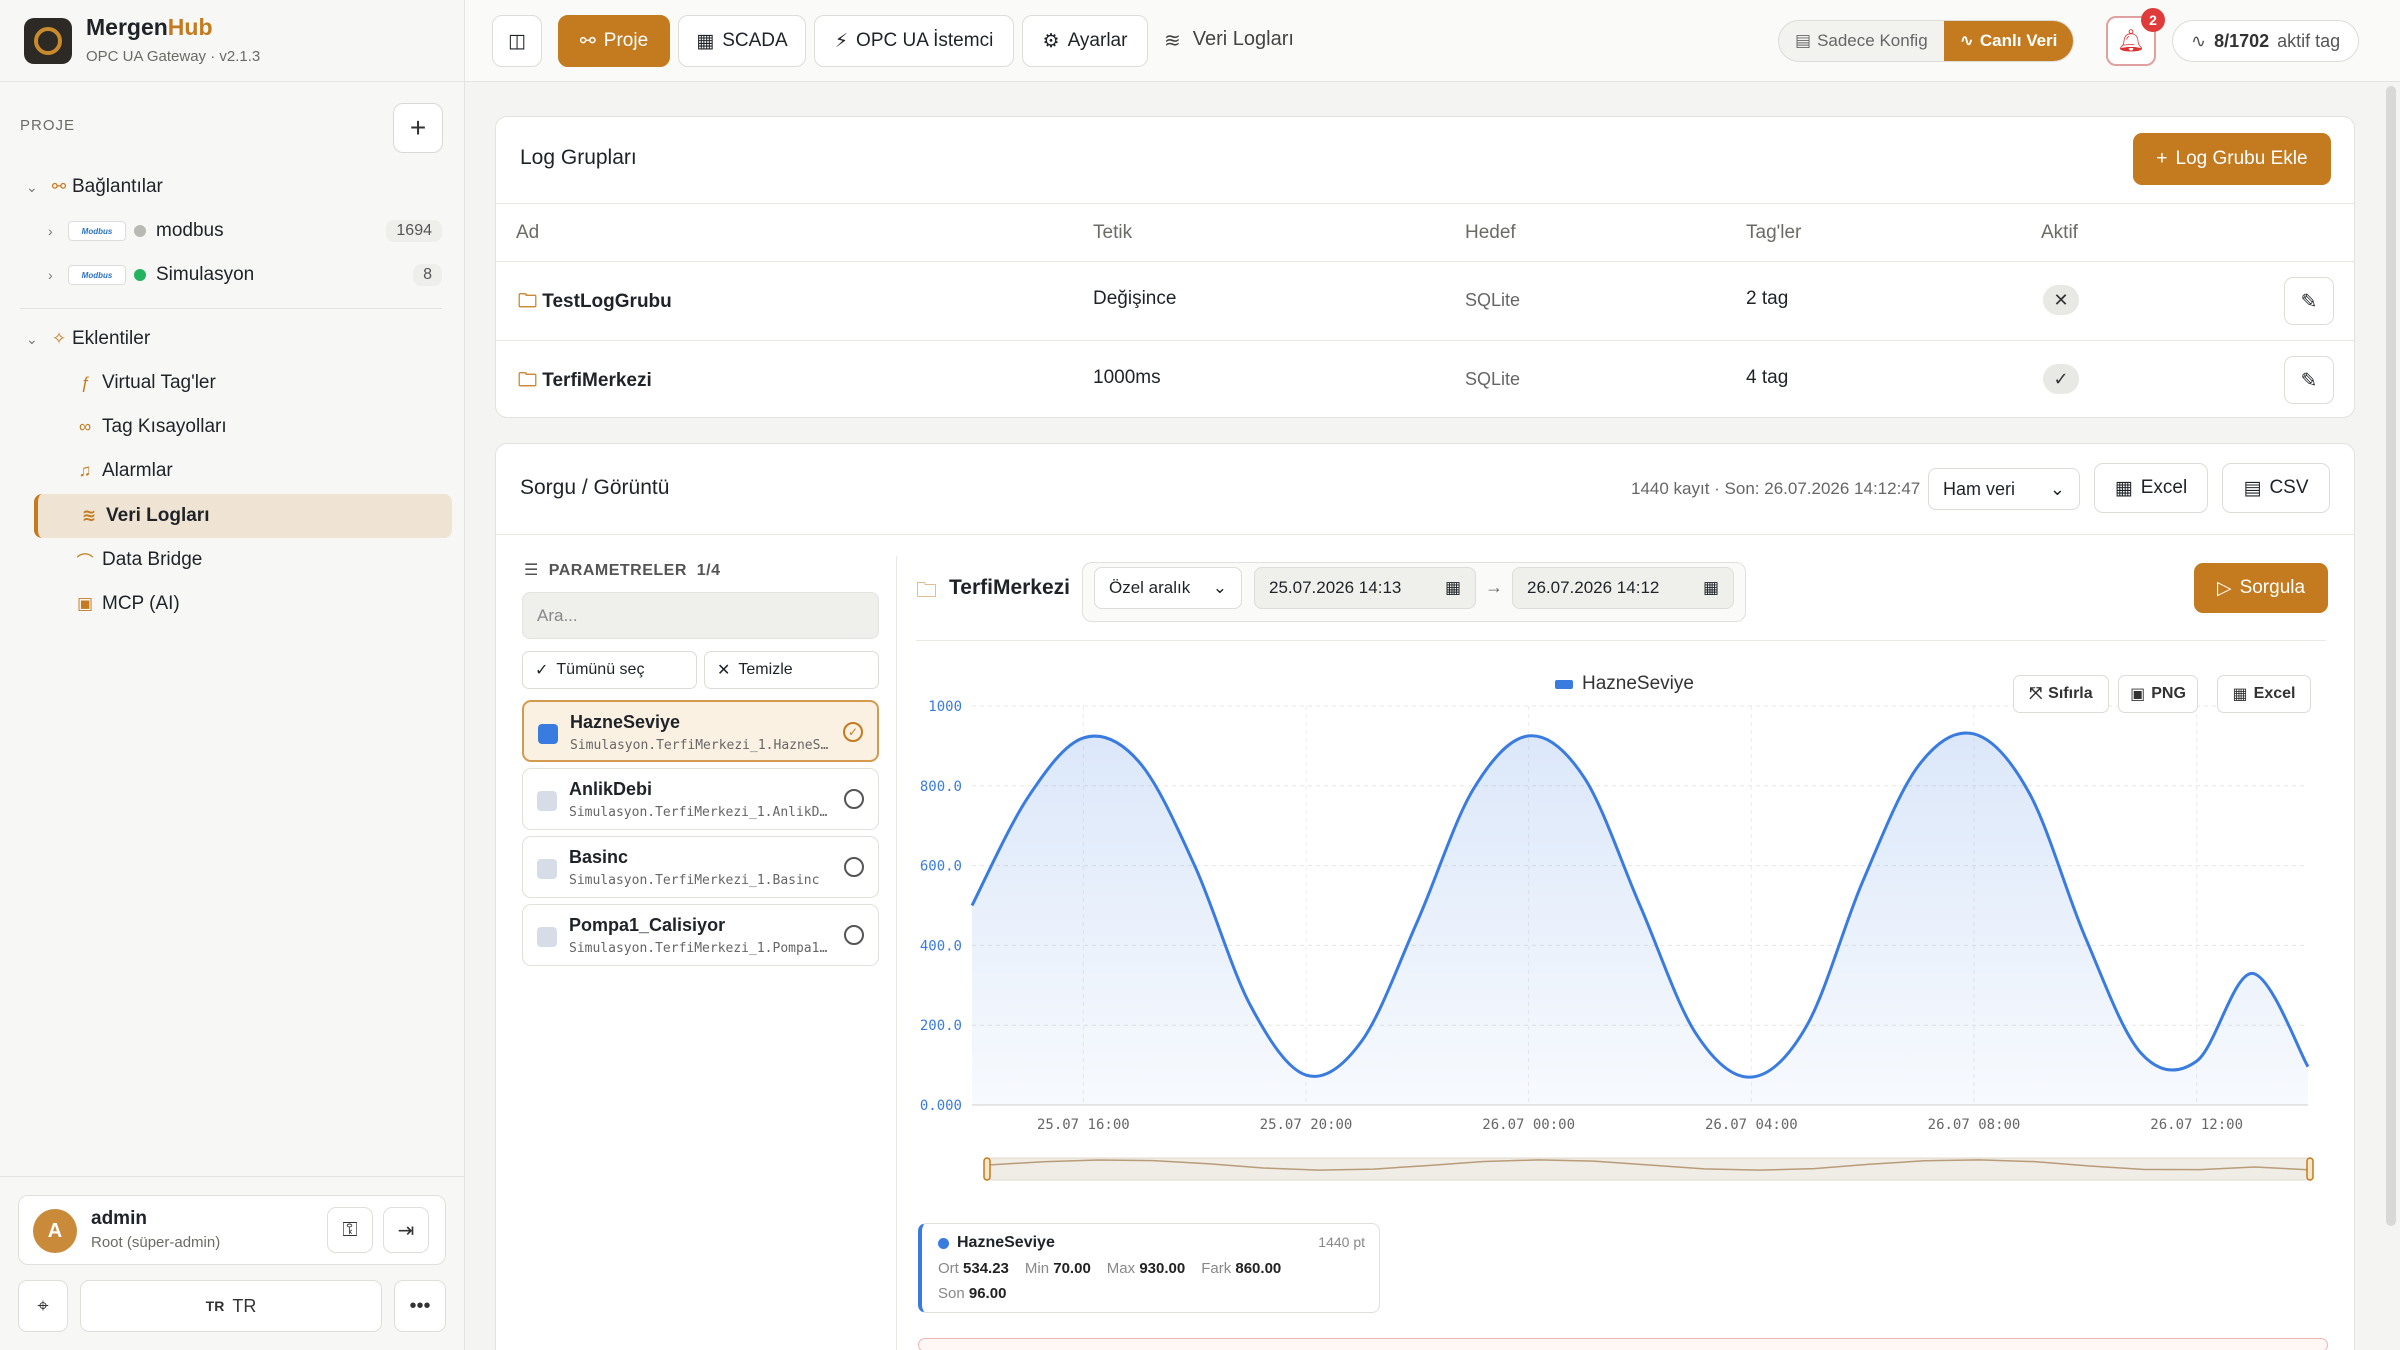 The image size is (2400, 1350). I want to click on stats-series-name: HazneSeviye, so click(1006, 1242).